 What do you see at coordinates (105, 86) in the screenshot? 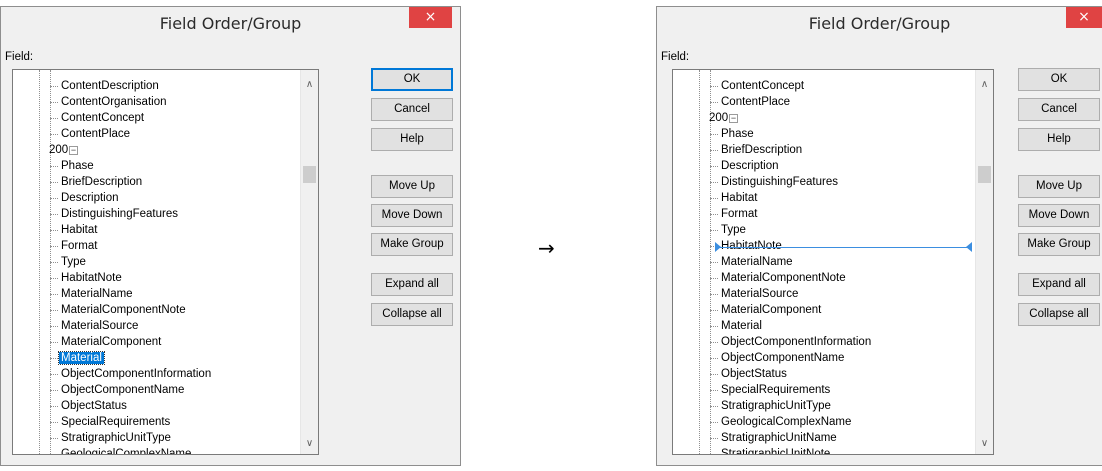
I see `tree-item: ContentDescription` at bounding box center [105, 86].